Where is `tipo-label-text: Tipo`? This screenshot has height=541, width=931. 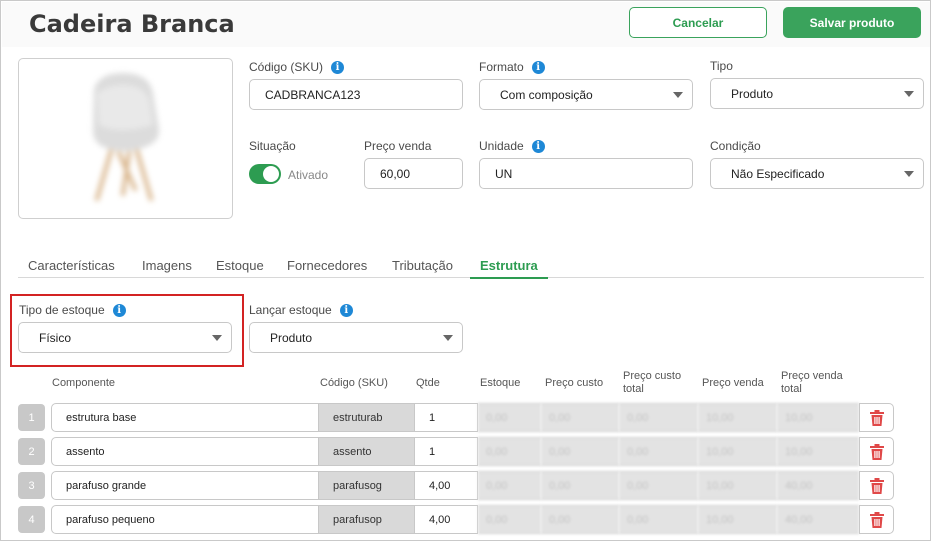 tipo-label-text: Tipo is located at coordinates (721, 66).